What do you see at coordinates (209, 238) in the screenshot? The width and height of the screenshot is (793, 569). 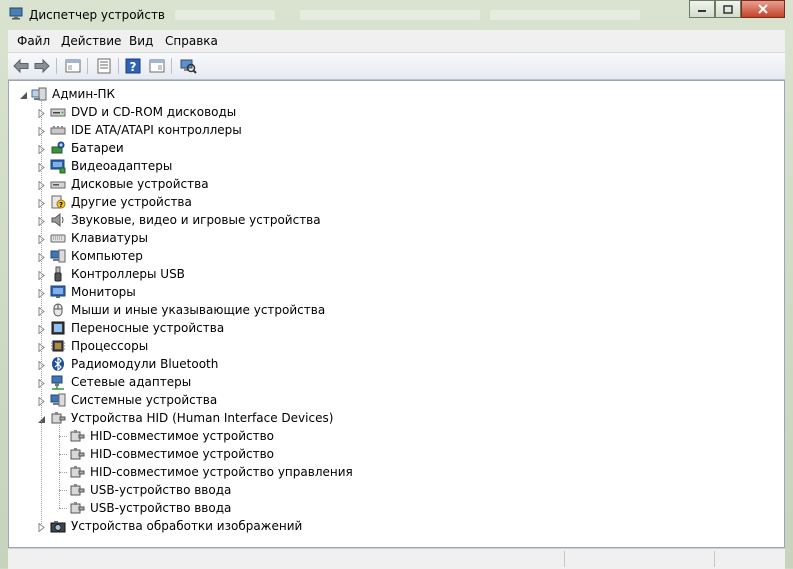 I see `tree-category-item: Клавиатуры` at bounding box center [209, 238].